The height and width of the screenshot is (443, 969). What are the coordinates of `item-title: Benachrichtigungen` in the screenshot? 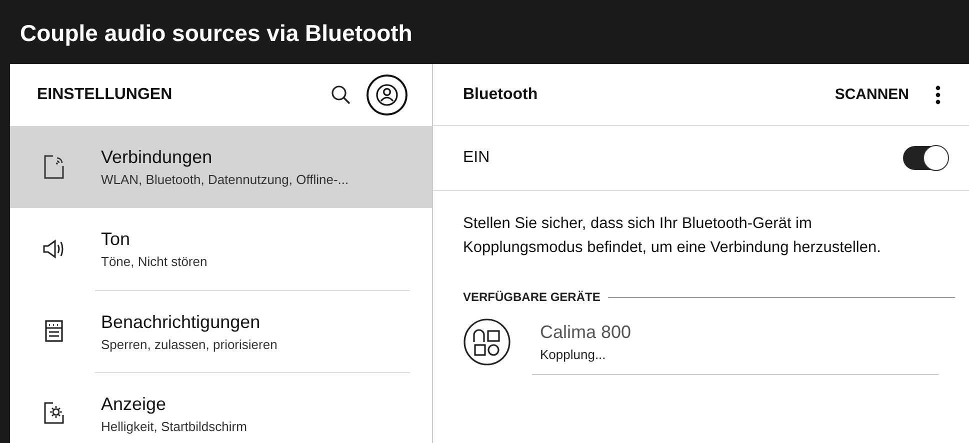 It's located at (181, 322).